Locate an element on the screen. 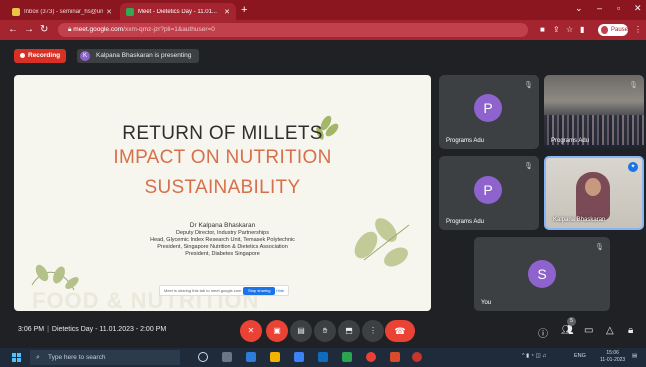 This screenshot has width=646, height=367. taskbar-search: ⌕ Type here to search is located at coordinates (105, 357).